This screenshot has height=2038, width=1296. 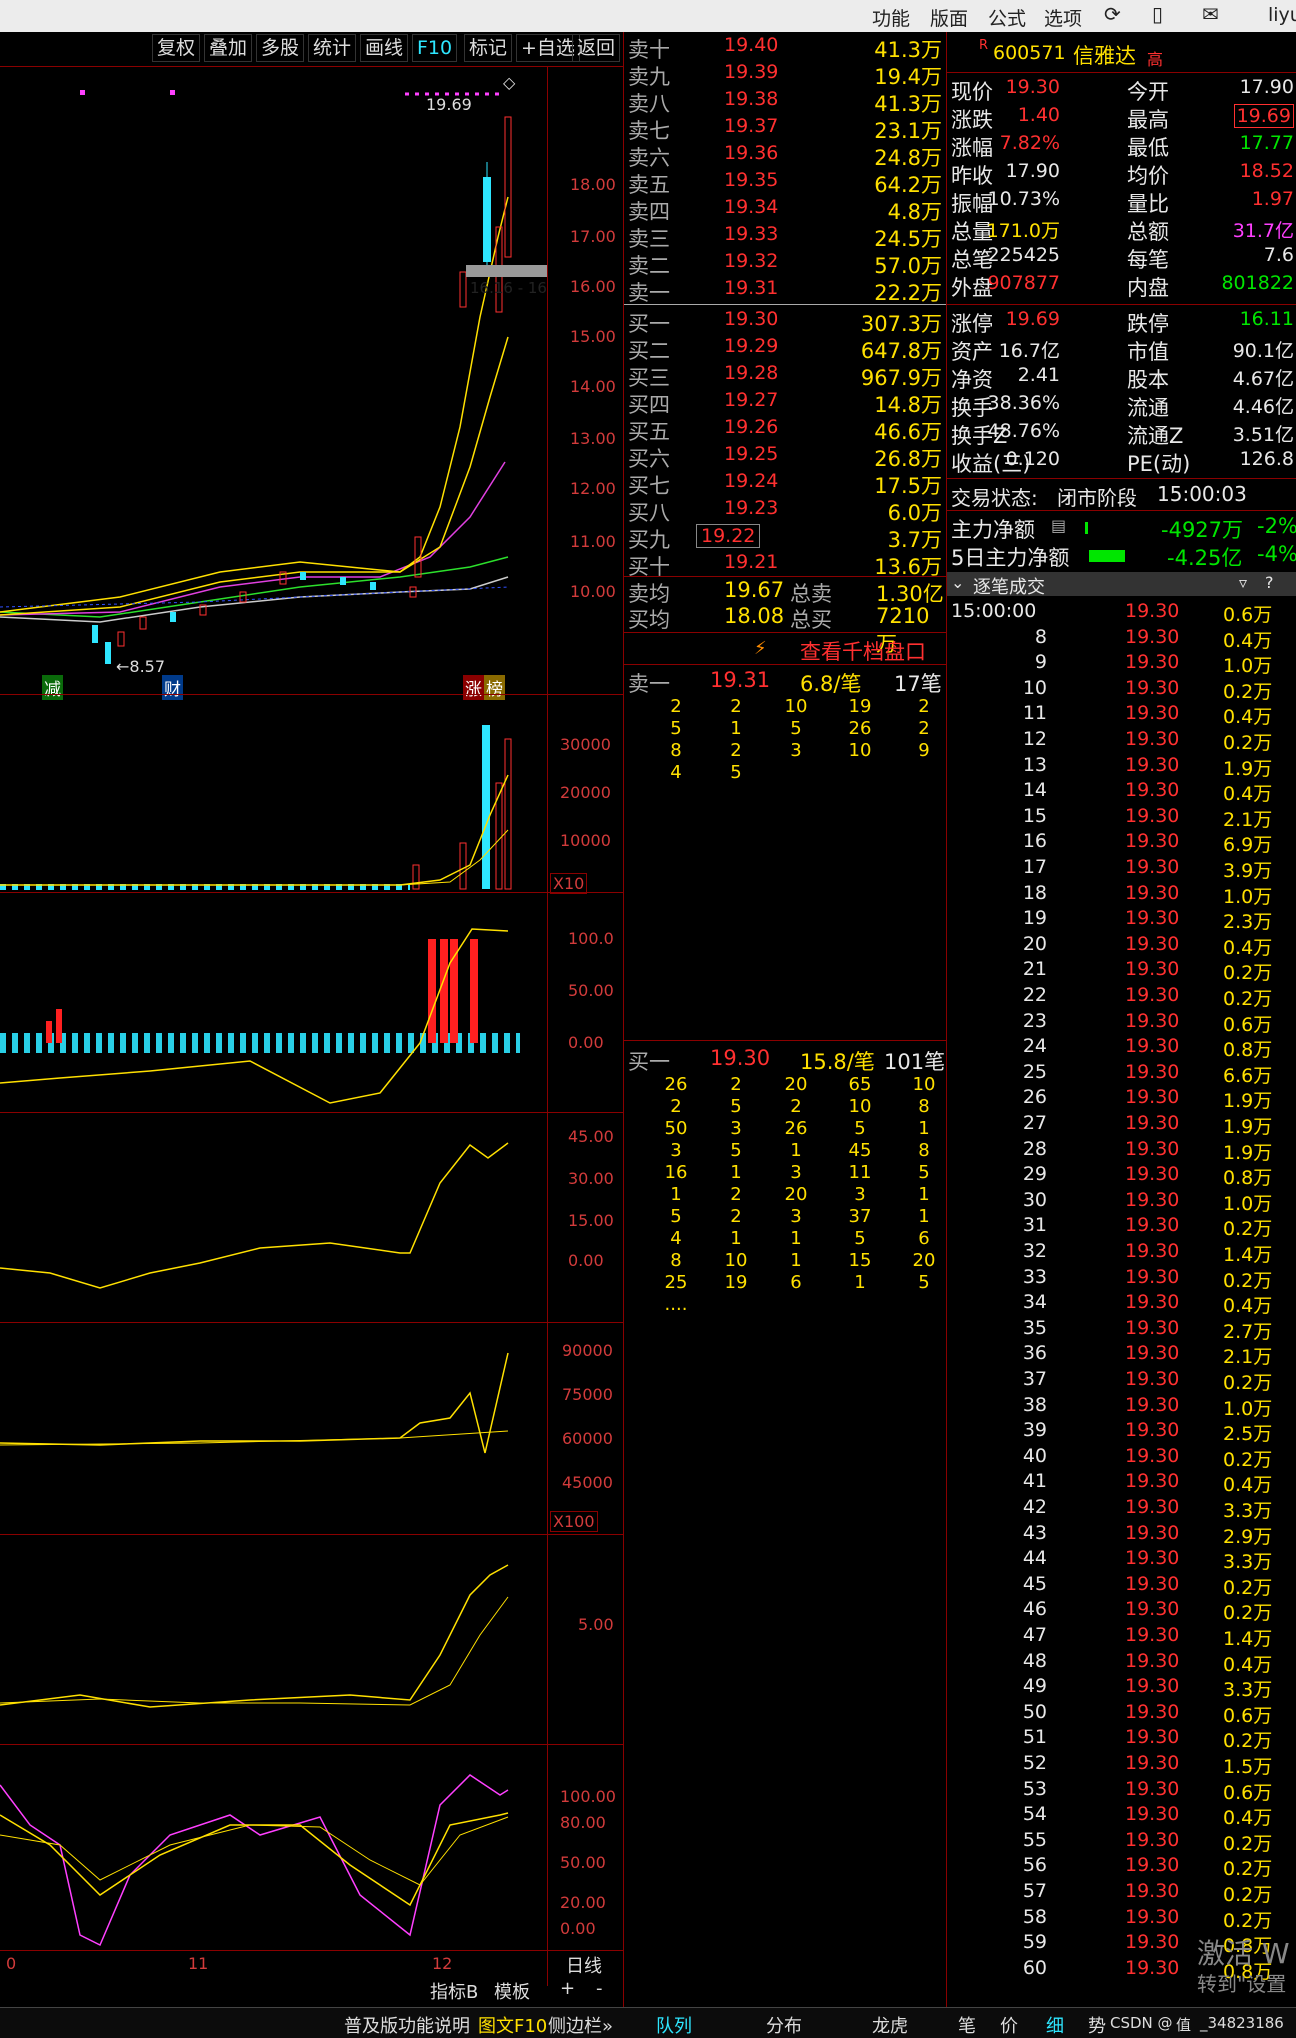 I want to click on order-sell-price: 19.34, so click(x=751, y=207).